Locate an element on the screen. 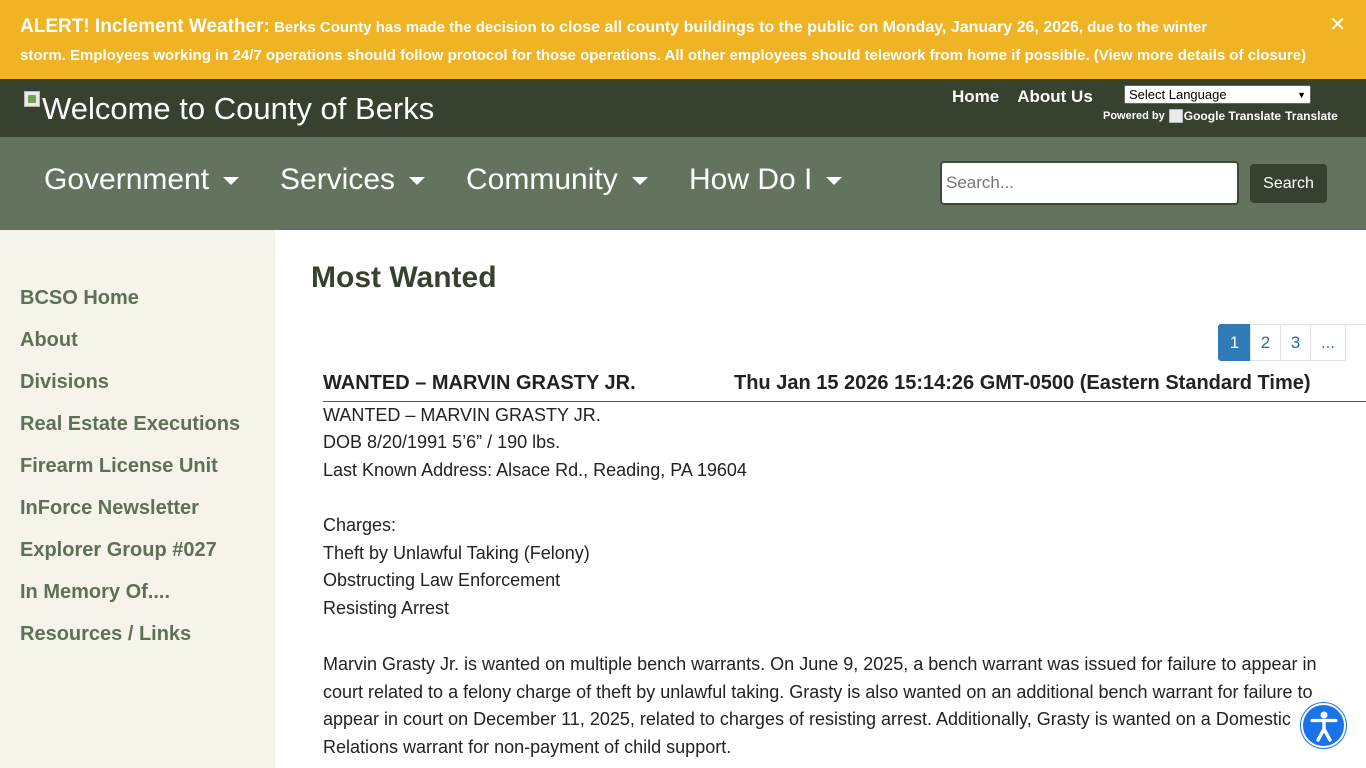 The width and height of the screenshot is (1366, 768). nav-government: Government is located at coordinates (142, 180).